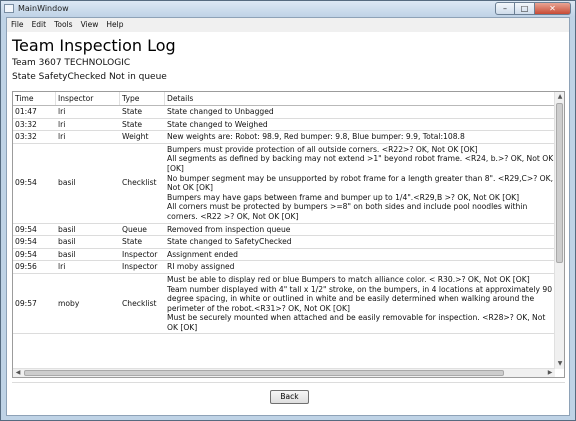  I want to click on state-label: State SafetyChecked Not in queue, so click(89, 77).